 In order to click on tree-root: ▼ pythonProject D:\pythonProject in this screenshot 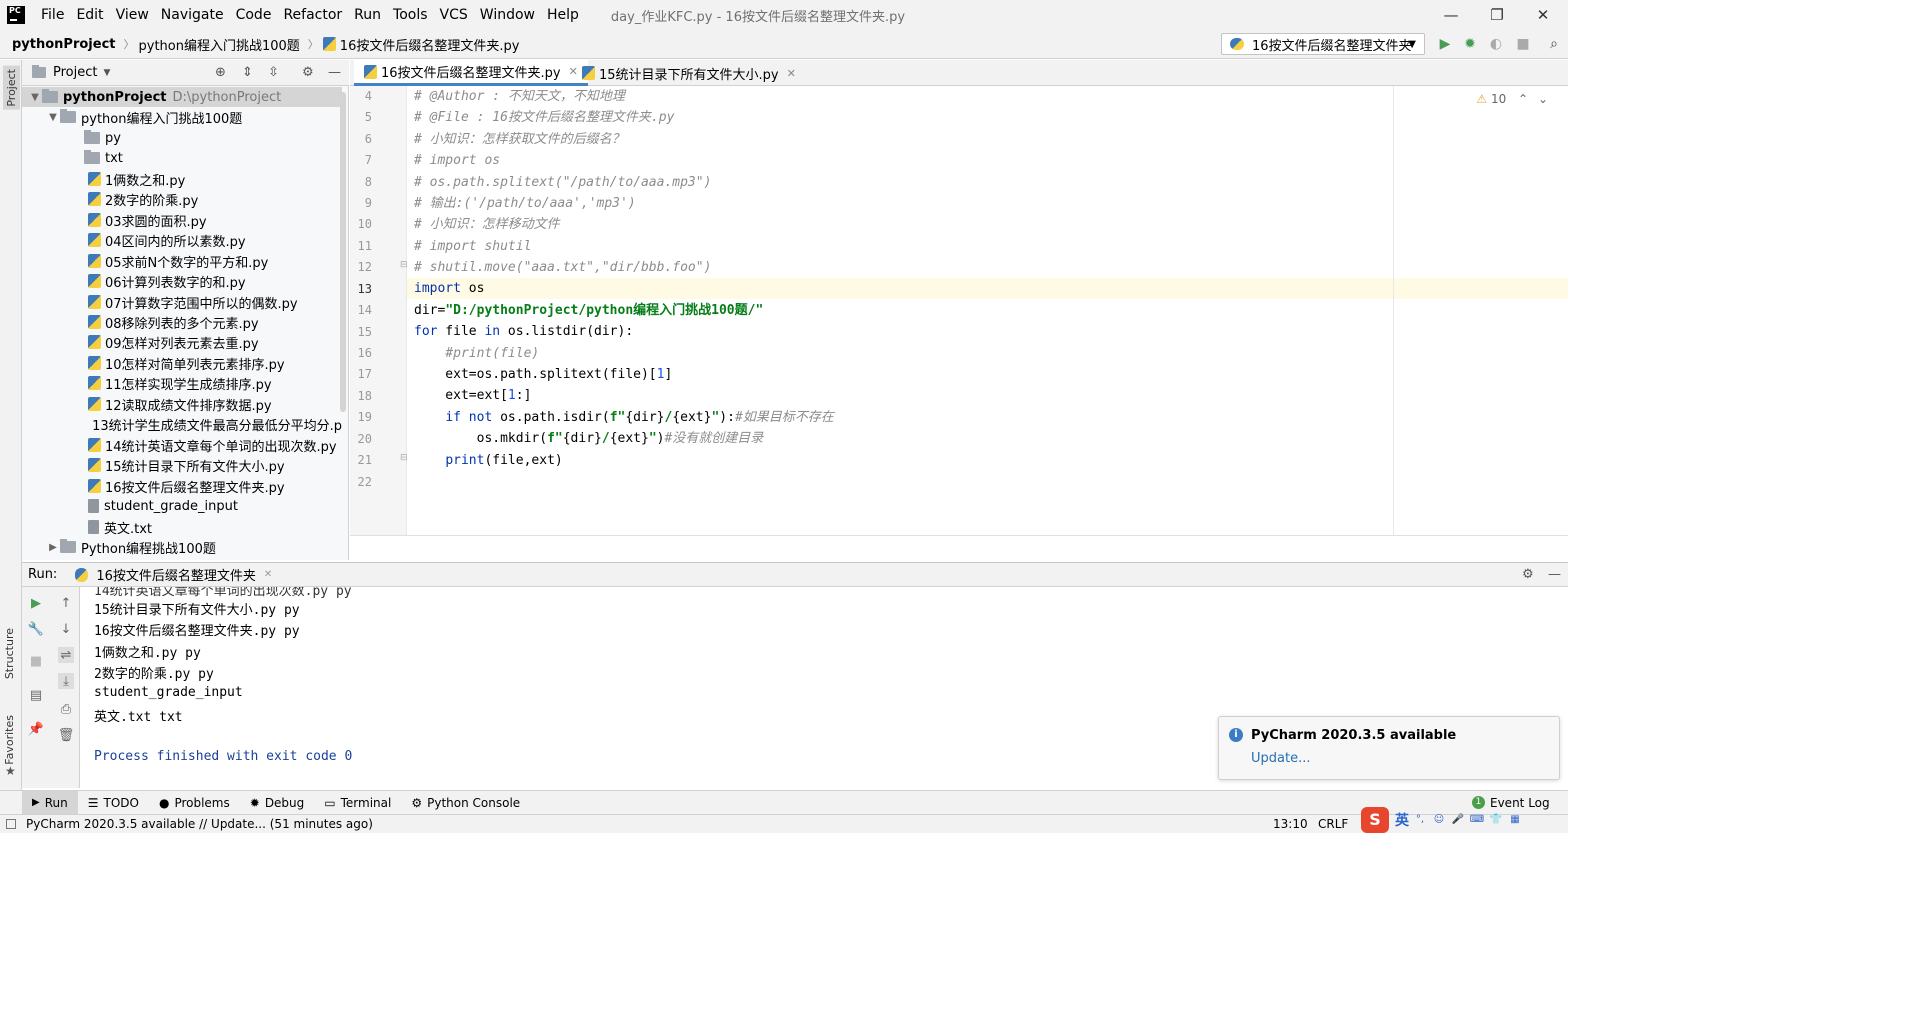, I will do `click(182, 97)`.